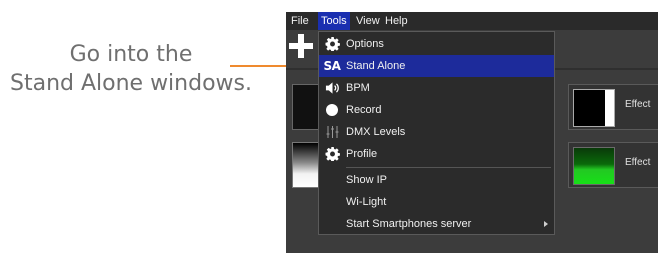 The height and width of the screenshot is (253, 658). I want to click on menu-item-record: Record, so click(436, 110).